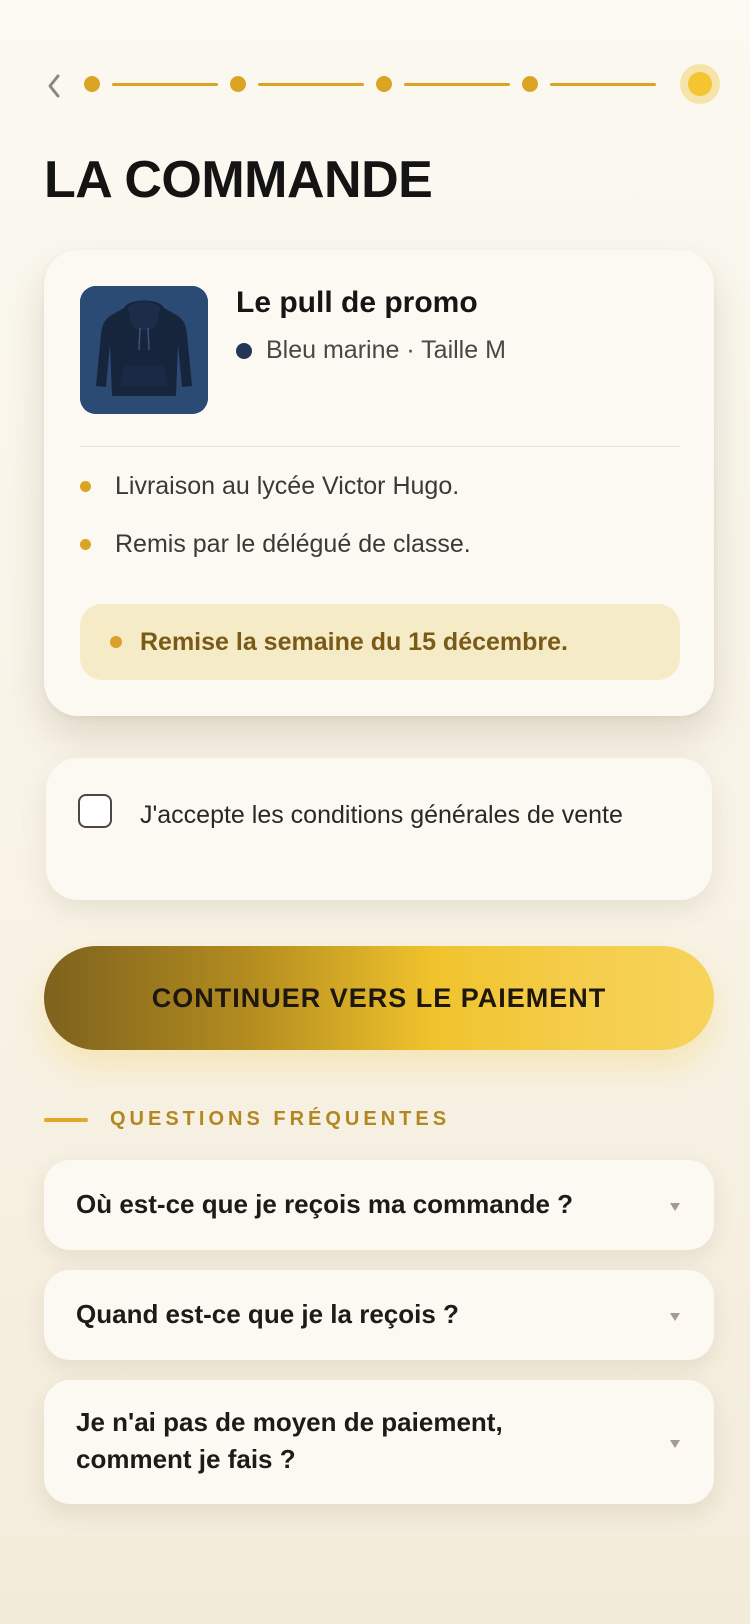 The width and height of the screenshot is (750, 1624). What do you see at coordinates (92, 84) in the screenshot?
I see `step-1-dot` at bounding box center [92, 84].